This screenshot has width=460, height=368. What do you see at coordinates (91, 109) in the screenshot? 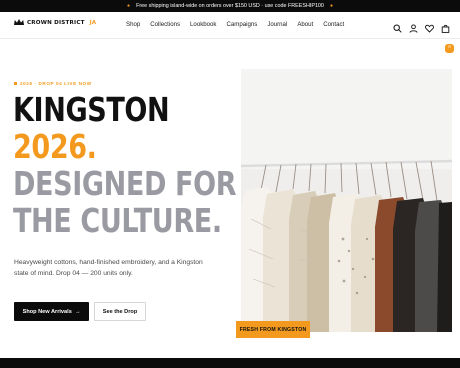
I see `headline-line-1: KINGSTON` at bounding box center [91, 109].